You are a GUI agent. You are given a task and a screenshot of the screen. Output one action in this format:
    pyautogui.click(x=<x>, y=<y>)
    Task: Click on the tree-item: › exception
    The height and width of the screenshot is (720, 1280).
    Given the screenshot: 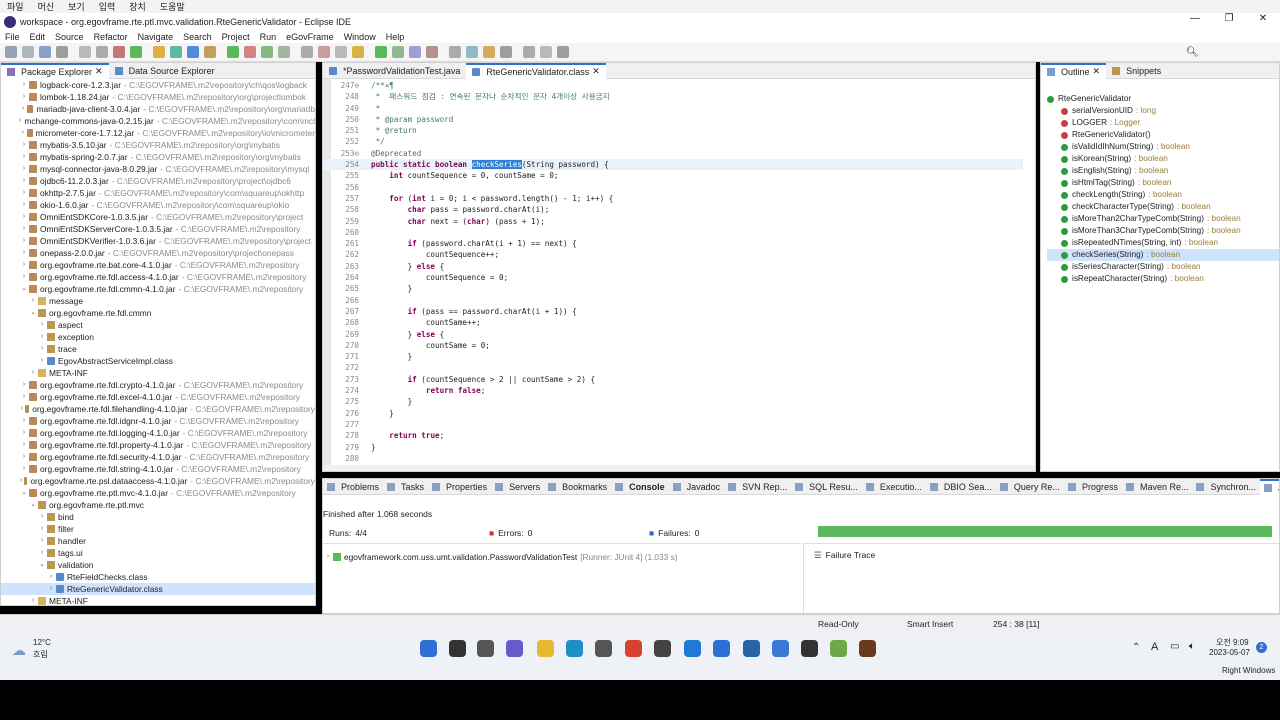 What is the action you would take?
    pyautogui.click(x=158, y=337)
    